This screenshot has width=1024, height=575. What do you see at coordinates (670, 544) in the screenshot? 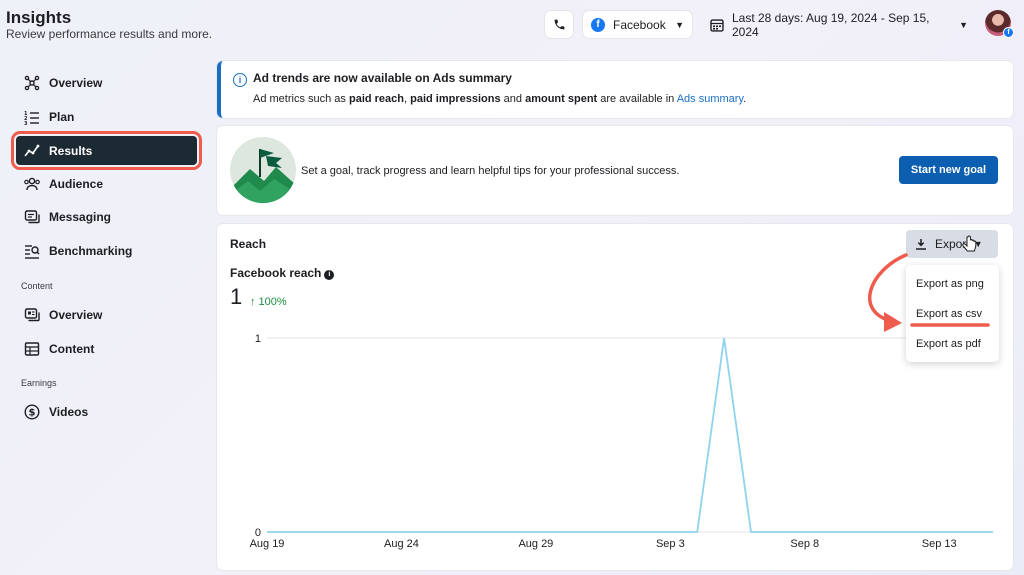
I see `x-tick-label: Sep 3` at bounding box center [670, 544].